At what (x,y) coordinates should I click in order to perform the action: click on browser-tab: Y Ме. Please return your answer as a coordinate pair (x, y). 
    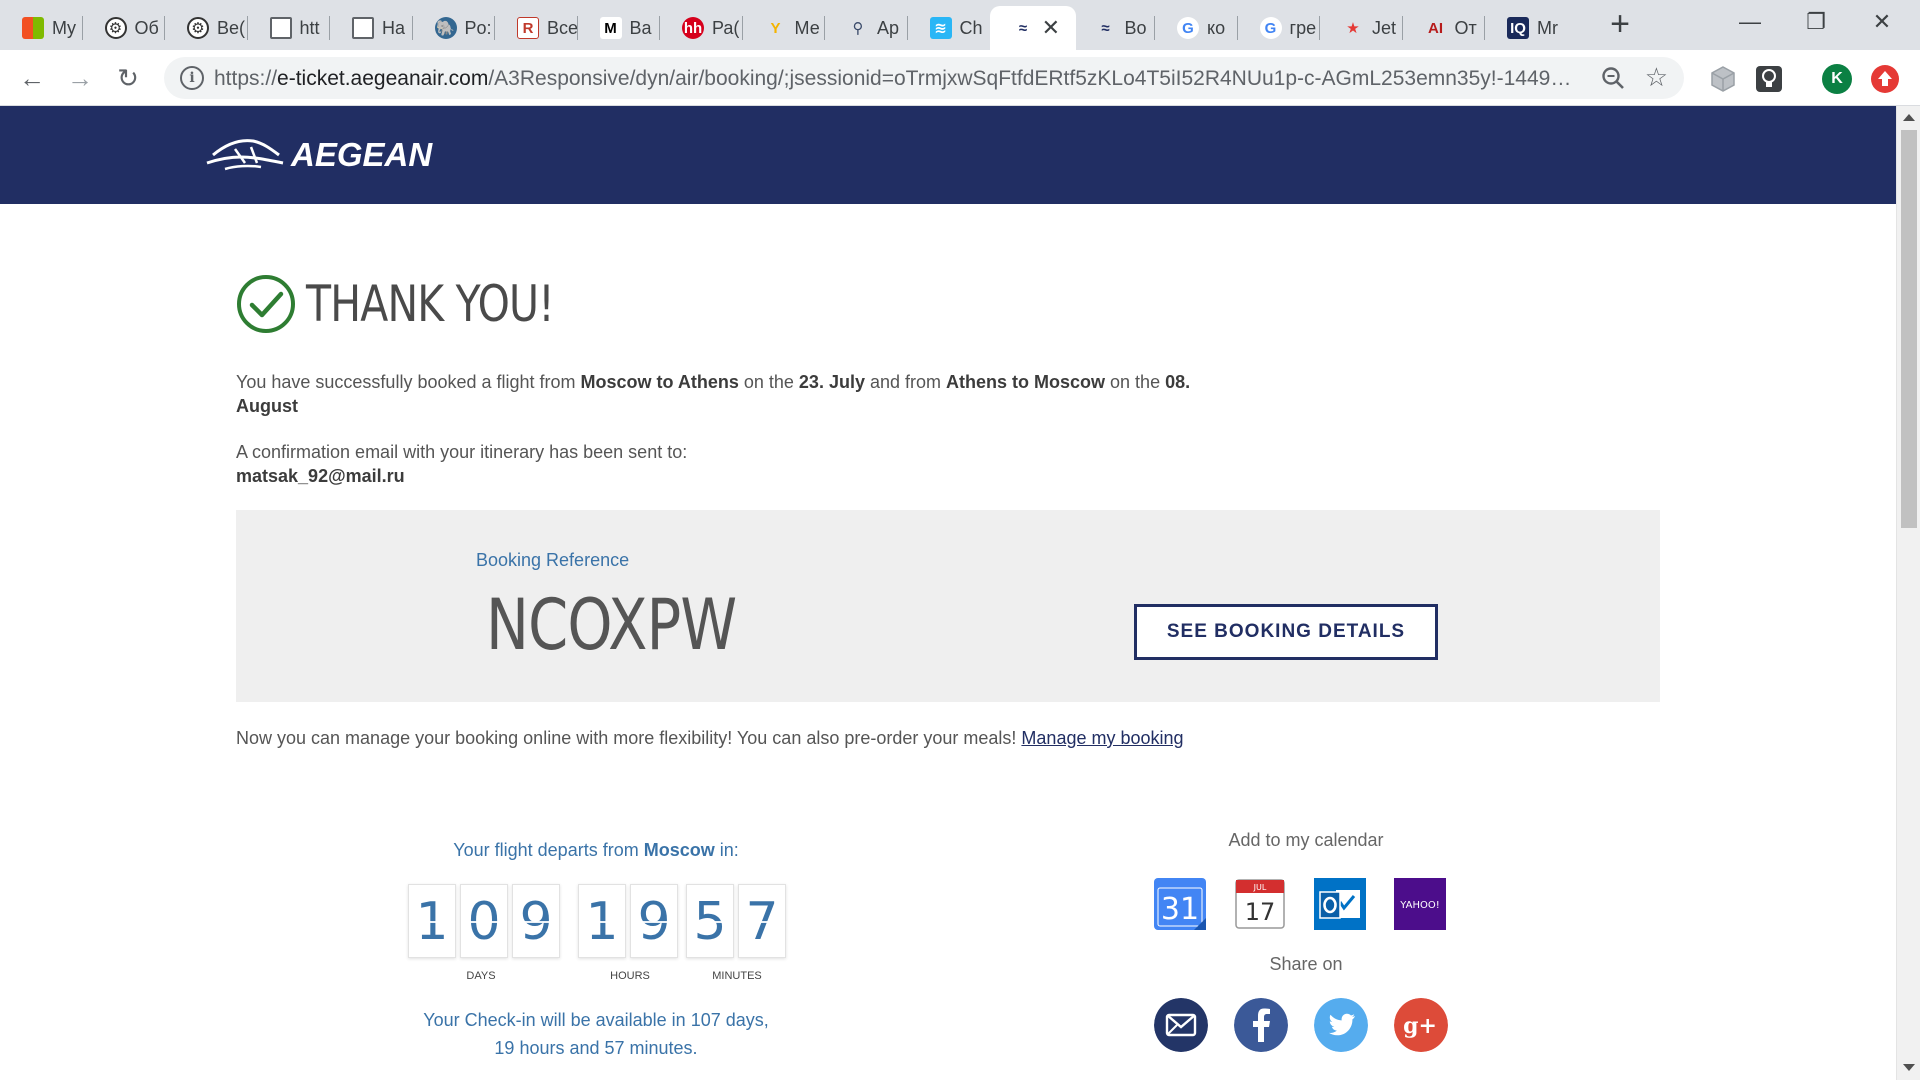
    Looking at the image, I should click on (784, 28).